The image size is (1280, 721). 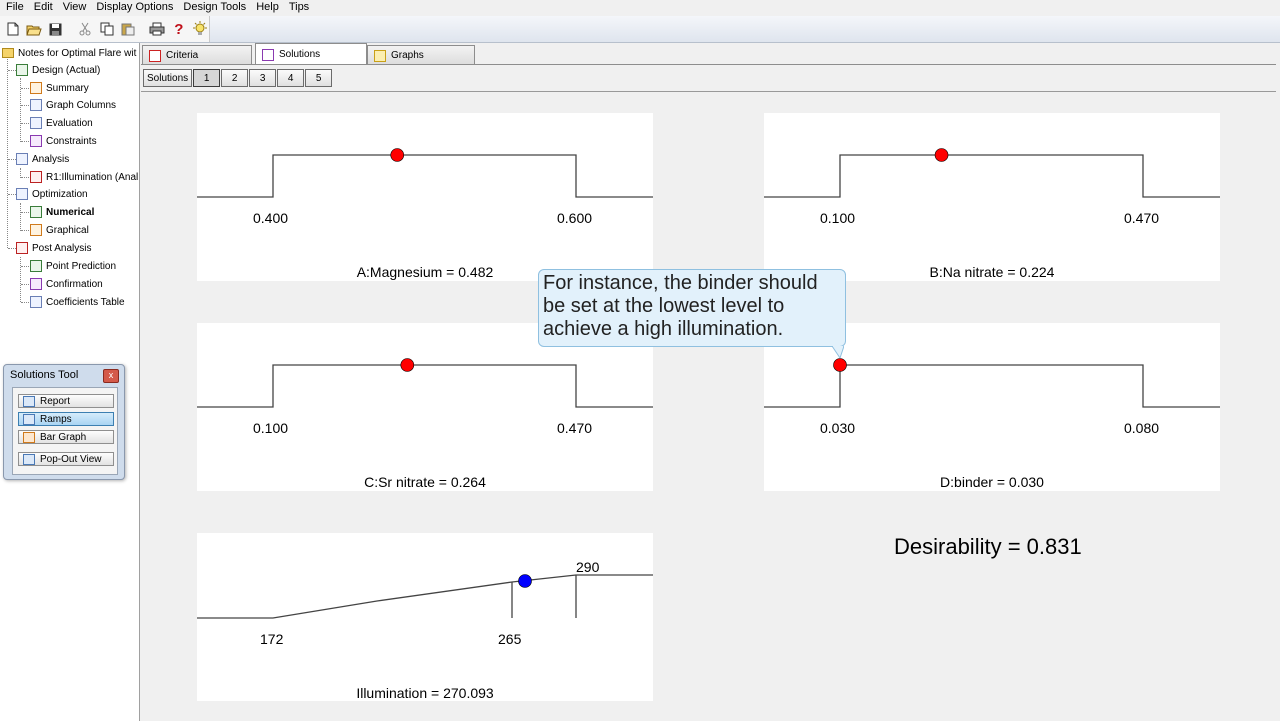 What do you see at coordinates (214, 7) in the screenshot?
I see `menu-design-tools: Design Tools` at bounding box center [214, 7].